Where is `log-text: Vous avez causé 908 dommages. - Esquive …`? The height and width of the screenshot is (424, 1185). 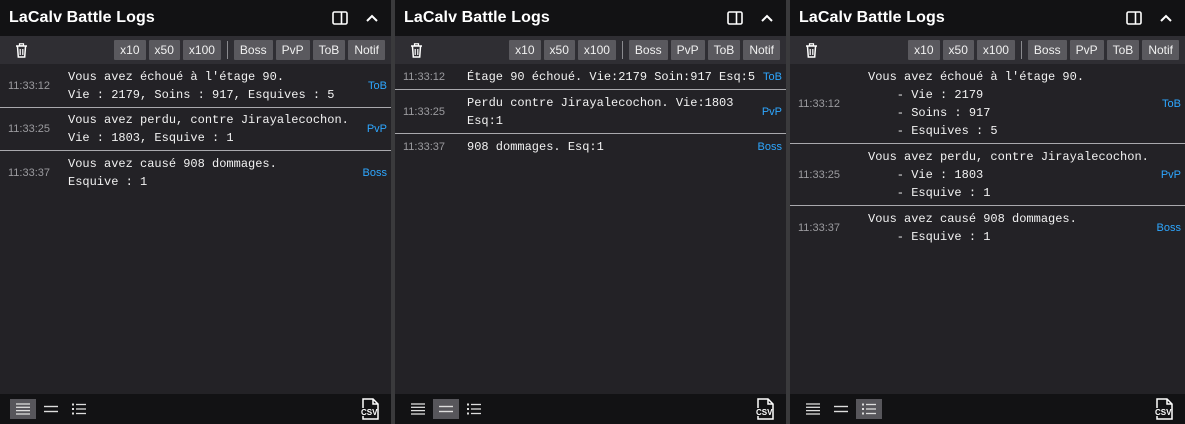 log-text: Vous avez causé 908 dommages. - Esquive … is located at coordinates (972, 227).